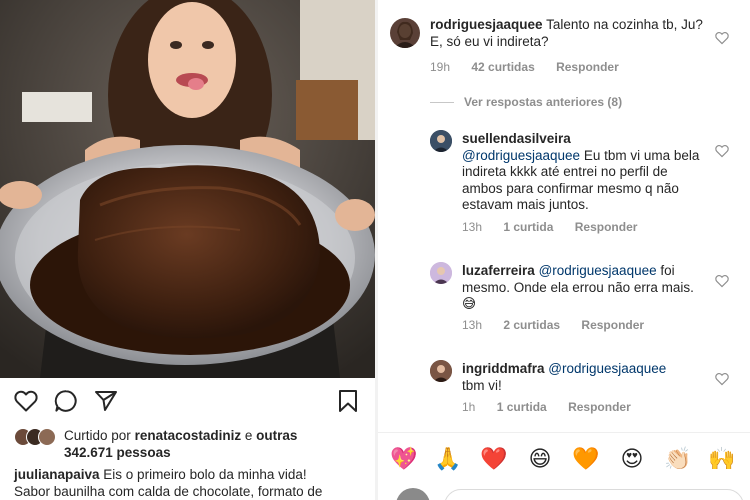 Image resolution: width=750 pixels, height=500 pixels. I want to click on emoji-raising-hands: 🙌, so click(722, 459).